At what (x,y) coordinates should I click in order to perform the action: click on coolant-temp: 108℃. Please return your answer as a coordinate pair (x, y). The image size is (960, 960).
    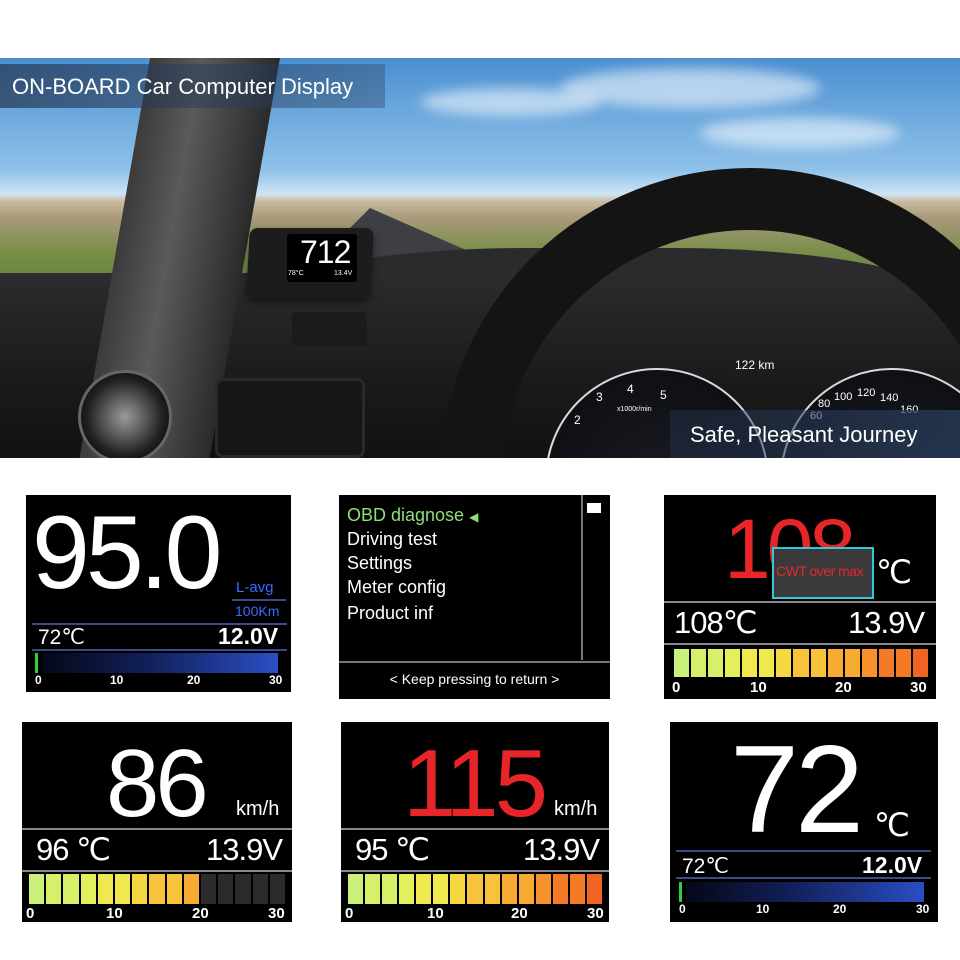
    Looking at the image, I should click on (716, 622).